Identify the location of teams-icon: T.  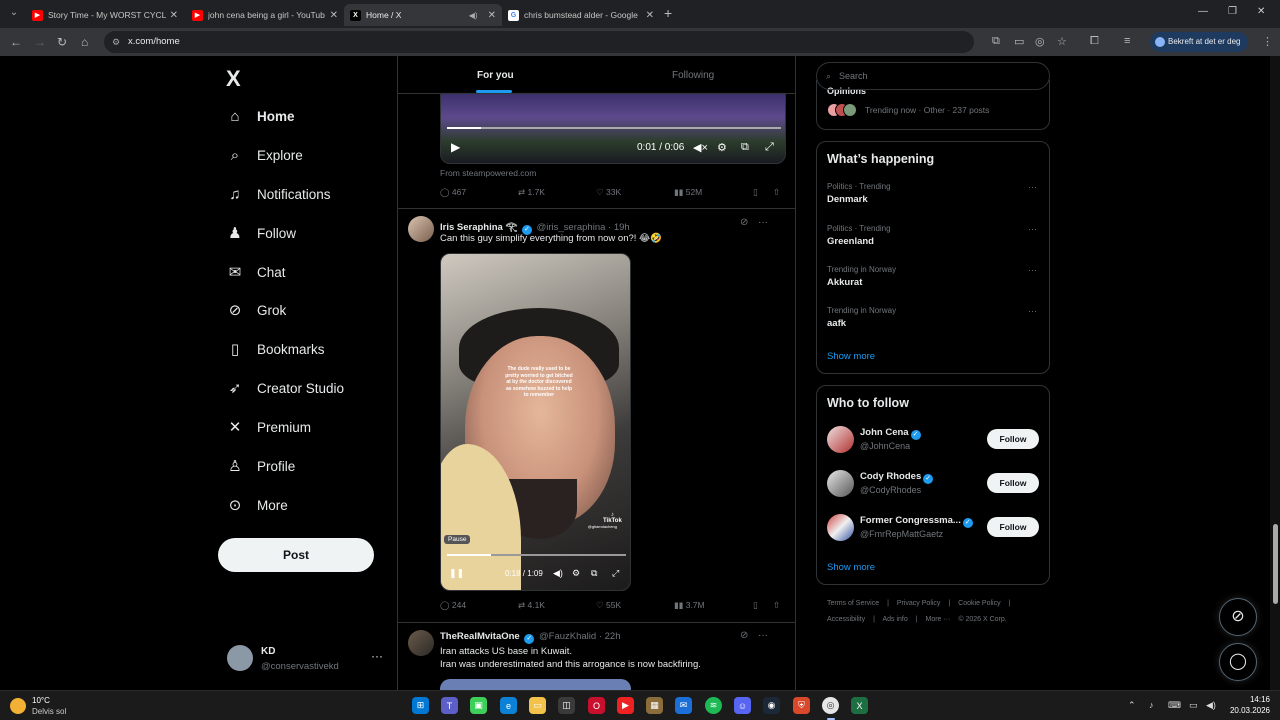
(449, 705).